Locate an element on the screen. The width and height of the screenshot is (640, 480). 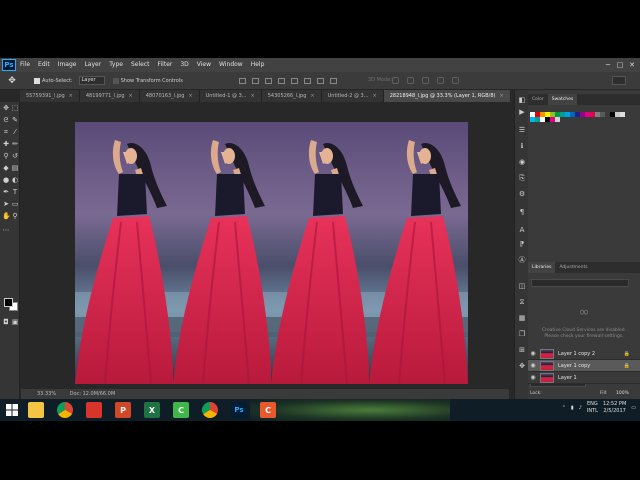
notes-panel-icon: ¶ is located at coordinates (522, 212).